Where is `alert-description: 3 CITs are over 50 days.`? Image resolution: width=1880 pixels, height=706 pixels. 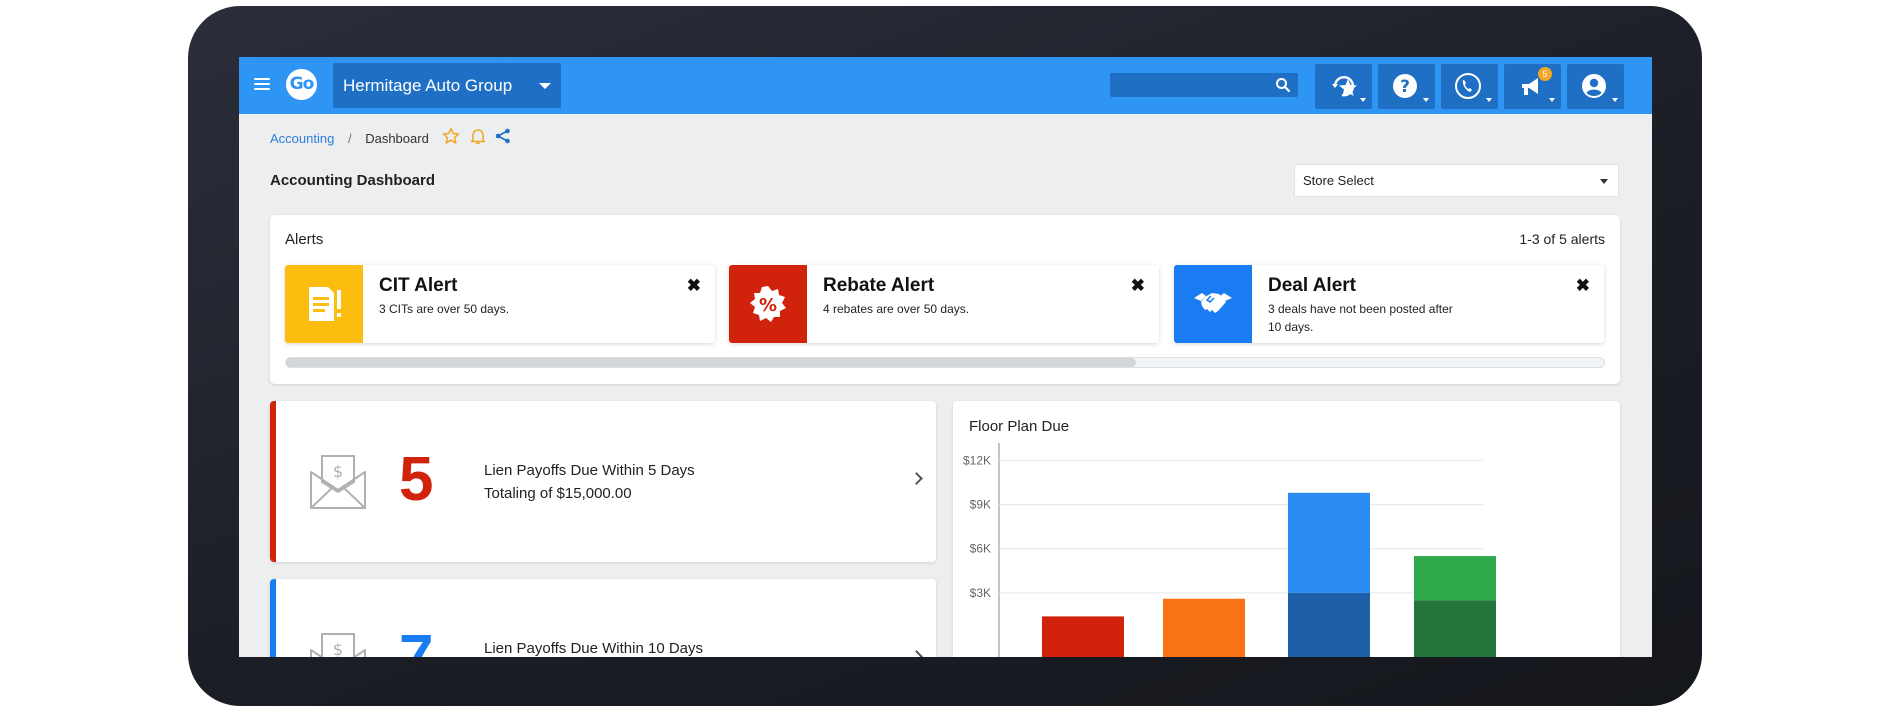
alert-description: 3 CITs are over 50 days. is located at coordinates (444, 309).